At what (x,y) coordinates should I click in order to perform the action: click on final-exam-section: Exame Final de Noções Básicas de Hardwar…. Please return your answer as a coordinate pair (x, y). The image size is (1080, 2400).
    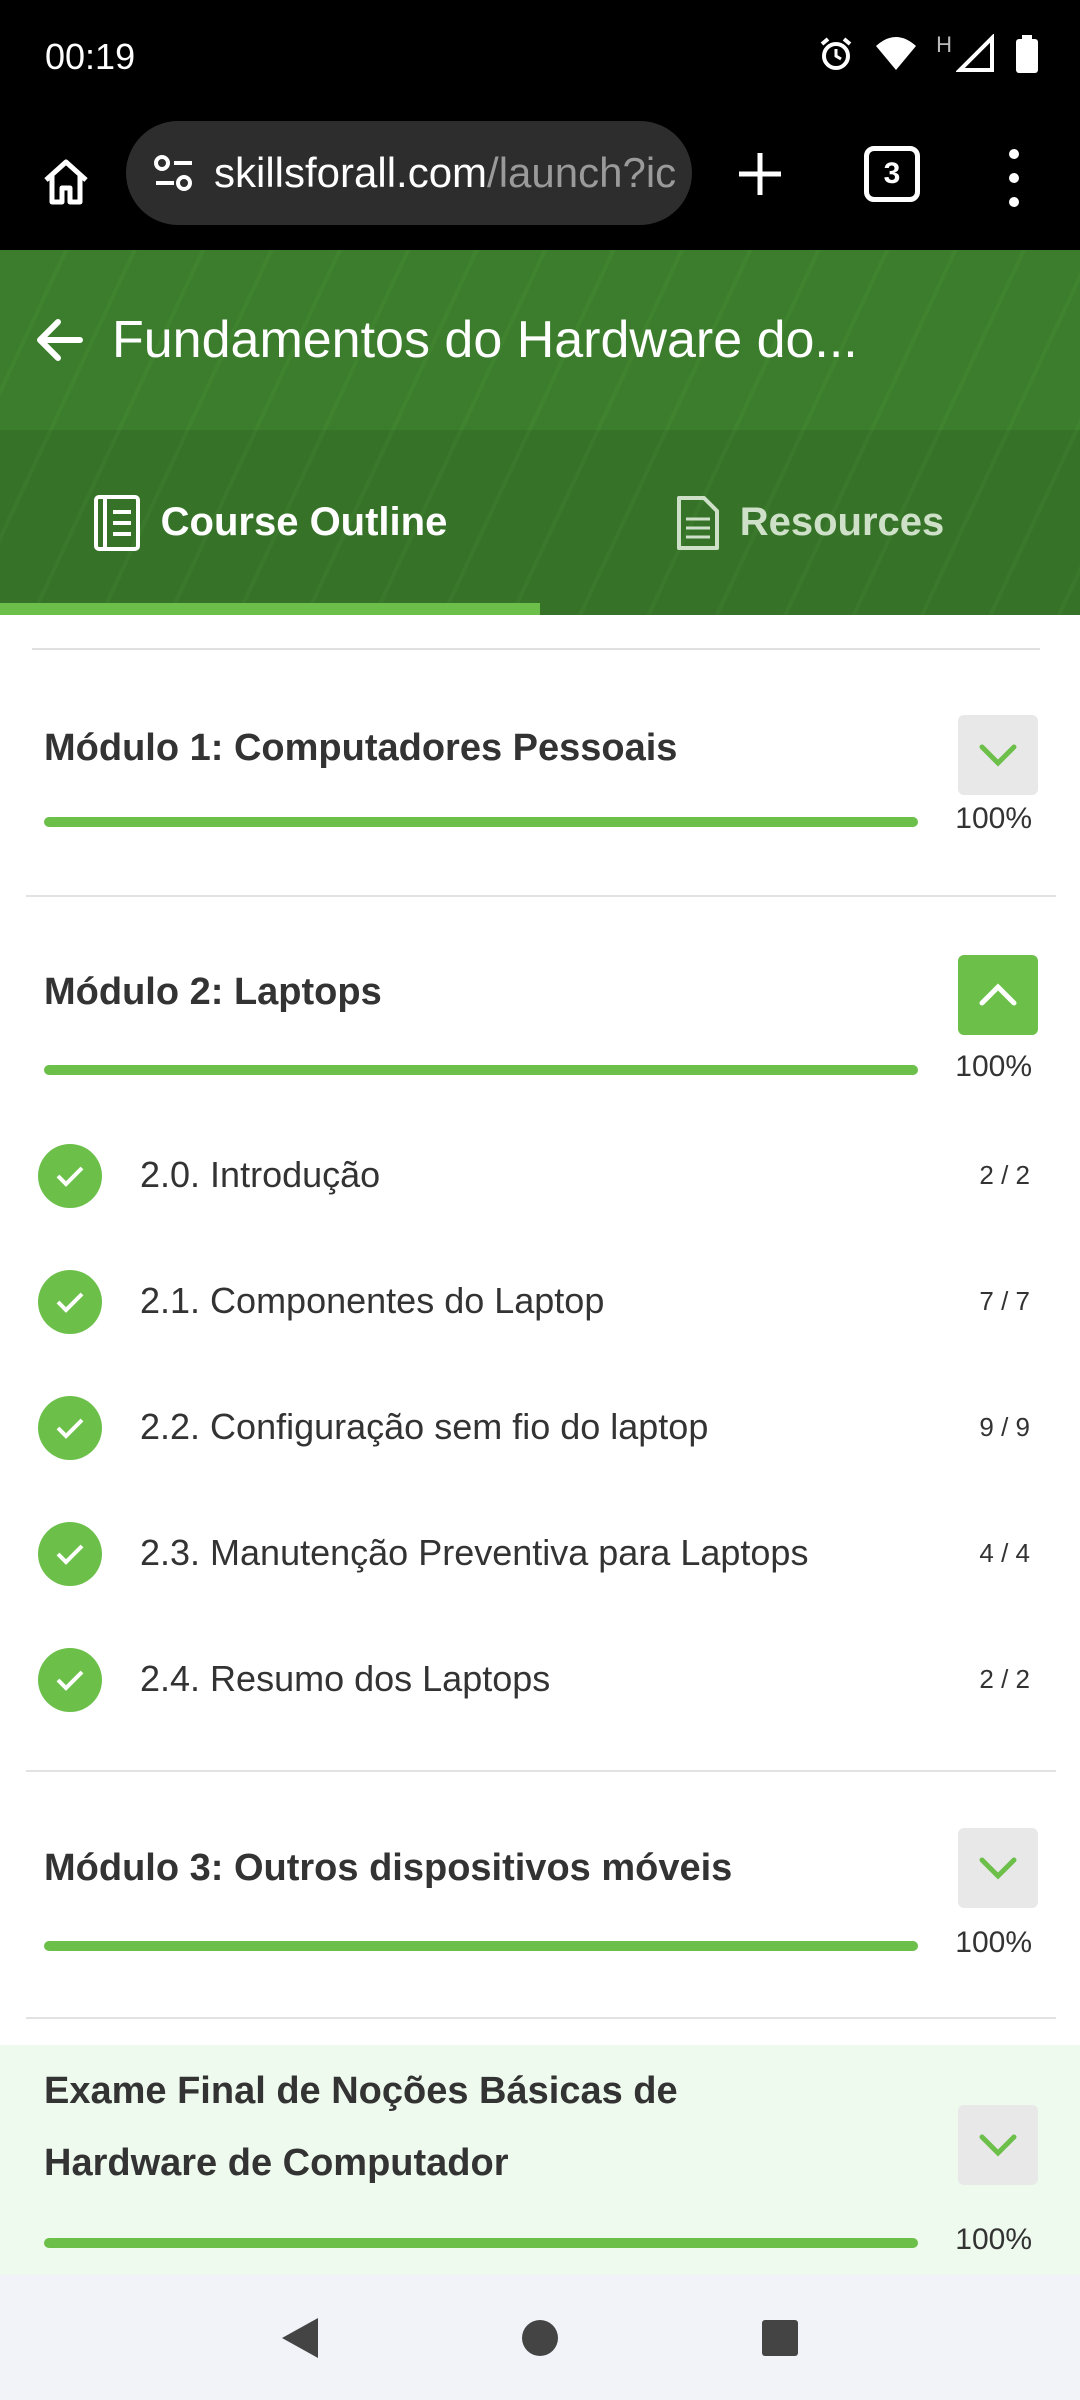
    Looking at the image, I should click on (540, 2160).